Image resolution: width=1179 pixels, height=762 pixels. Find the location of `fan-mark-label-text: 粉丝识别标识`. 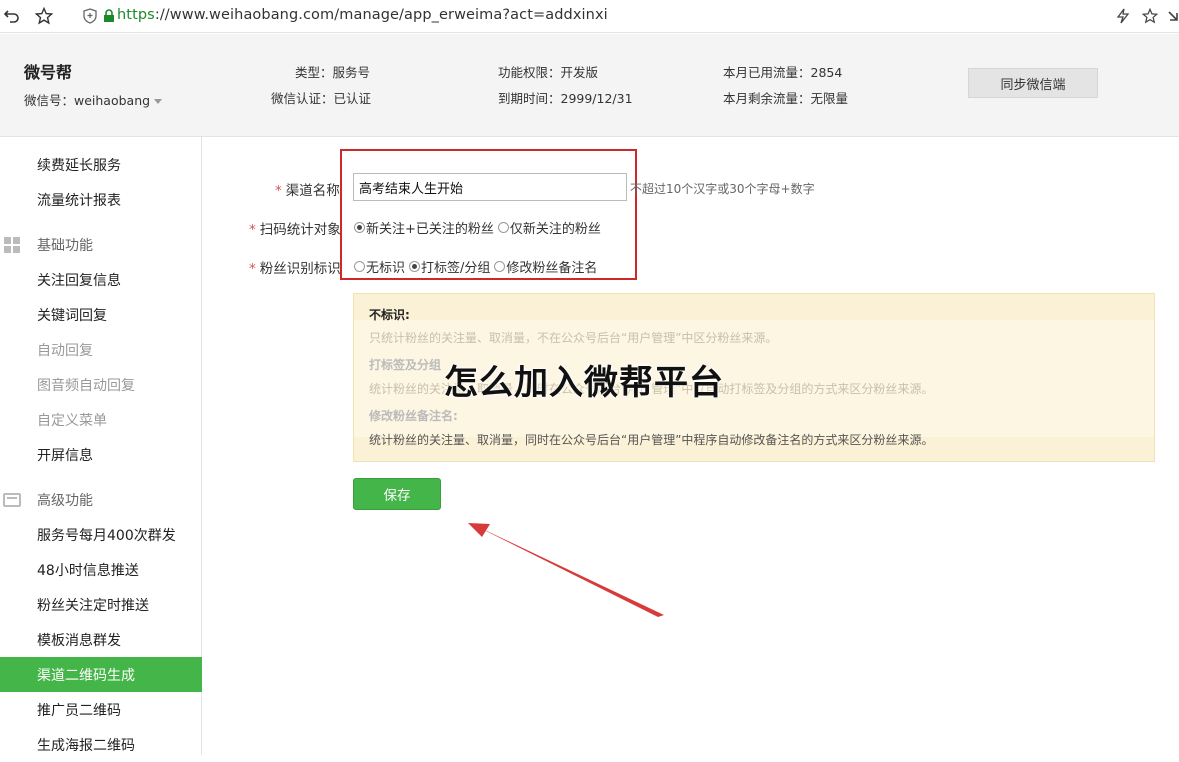

fan-mark-label-text: 粉丝识别标识 is located at coordinates (300, 269).